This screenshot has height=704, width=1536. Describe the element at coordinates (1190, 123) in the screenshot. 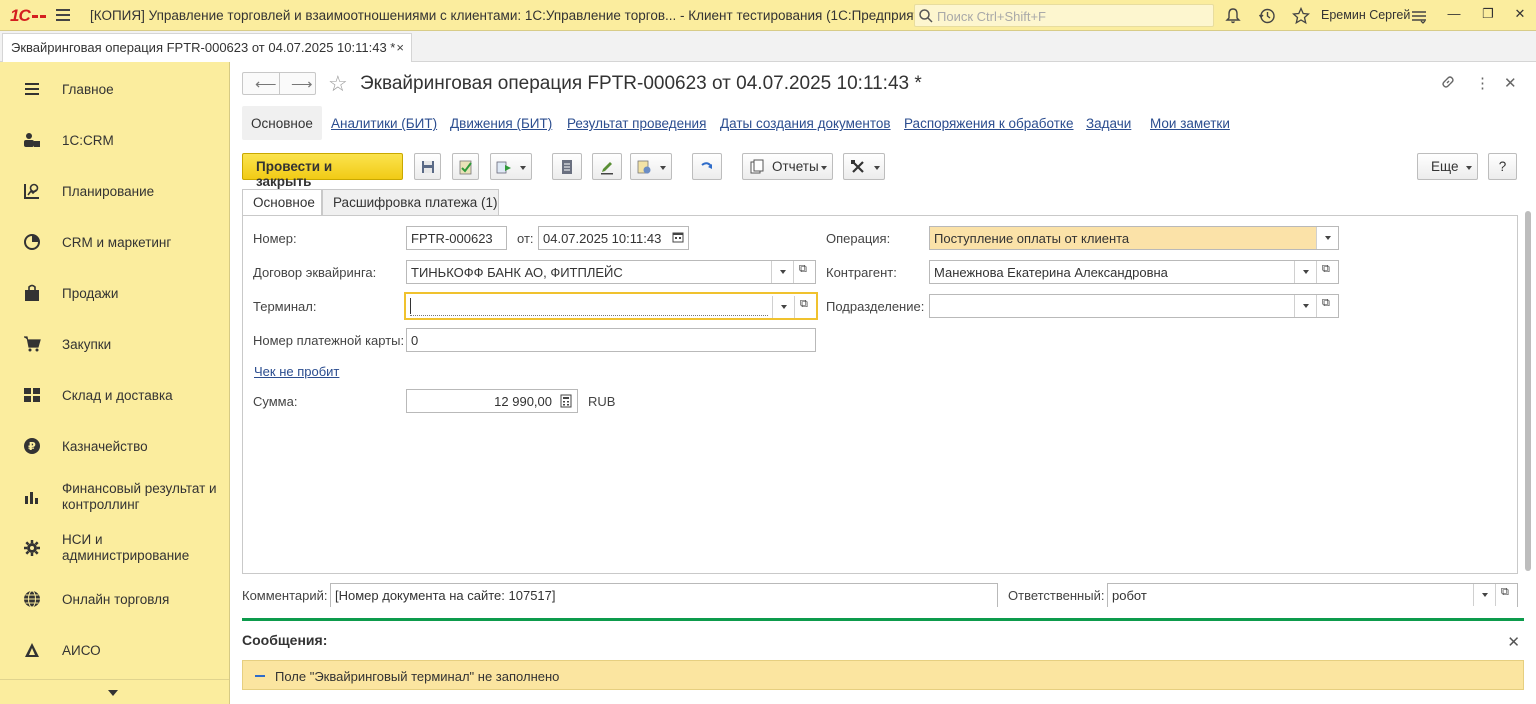

I see `section-notes: Мои заметки` at that location.